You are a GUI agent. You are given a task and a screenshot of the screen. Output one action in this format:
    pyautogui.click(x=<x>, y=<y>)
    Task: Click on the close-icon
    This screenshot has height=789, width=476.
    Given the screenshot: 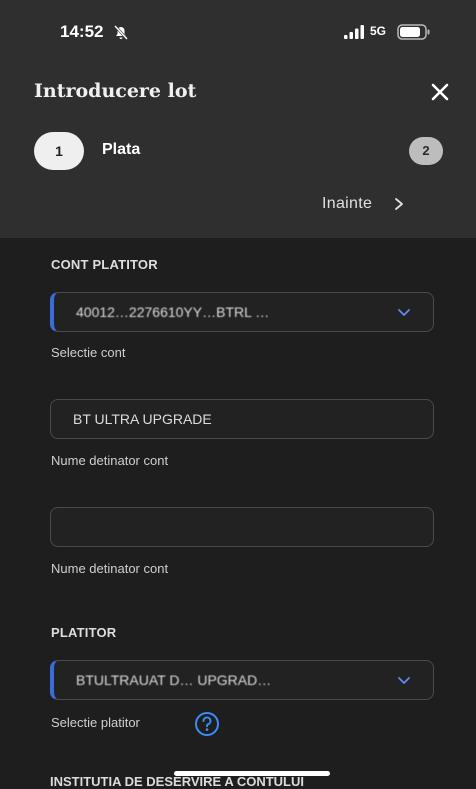 What is the action you would take?
    pyautogui.click(x=440, y=92)
    